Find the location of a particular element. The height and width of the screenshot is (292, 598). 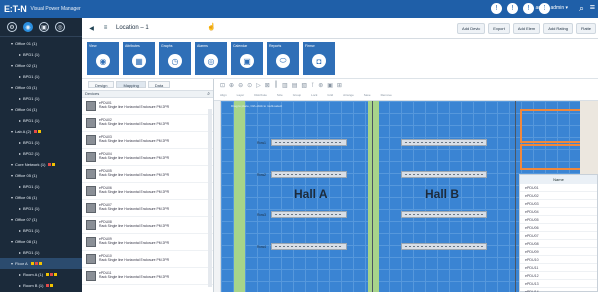

tree-item: ▸ Room B (1) is located at coordinates (41, 285).